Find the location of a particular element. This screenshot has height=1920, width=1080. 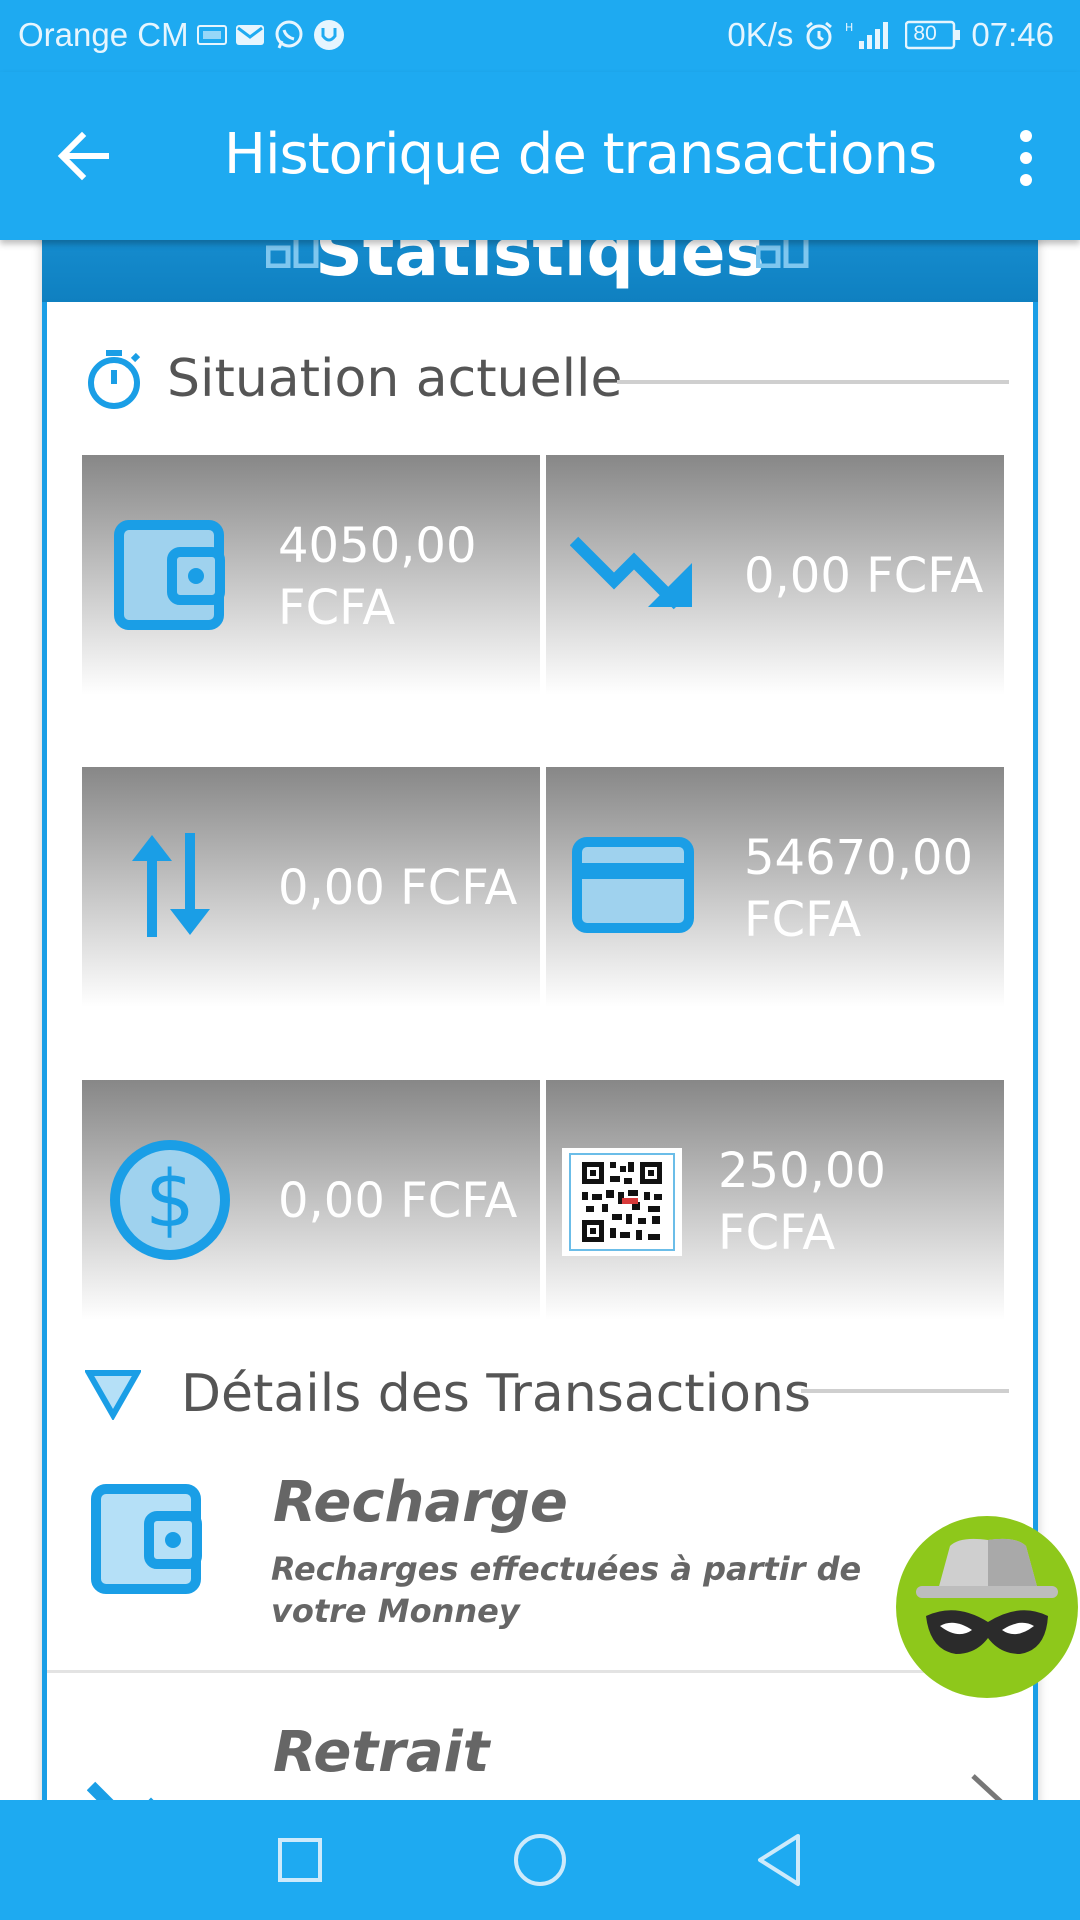

overflow-menu-button is located at coordinates (1026, 158).